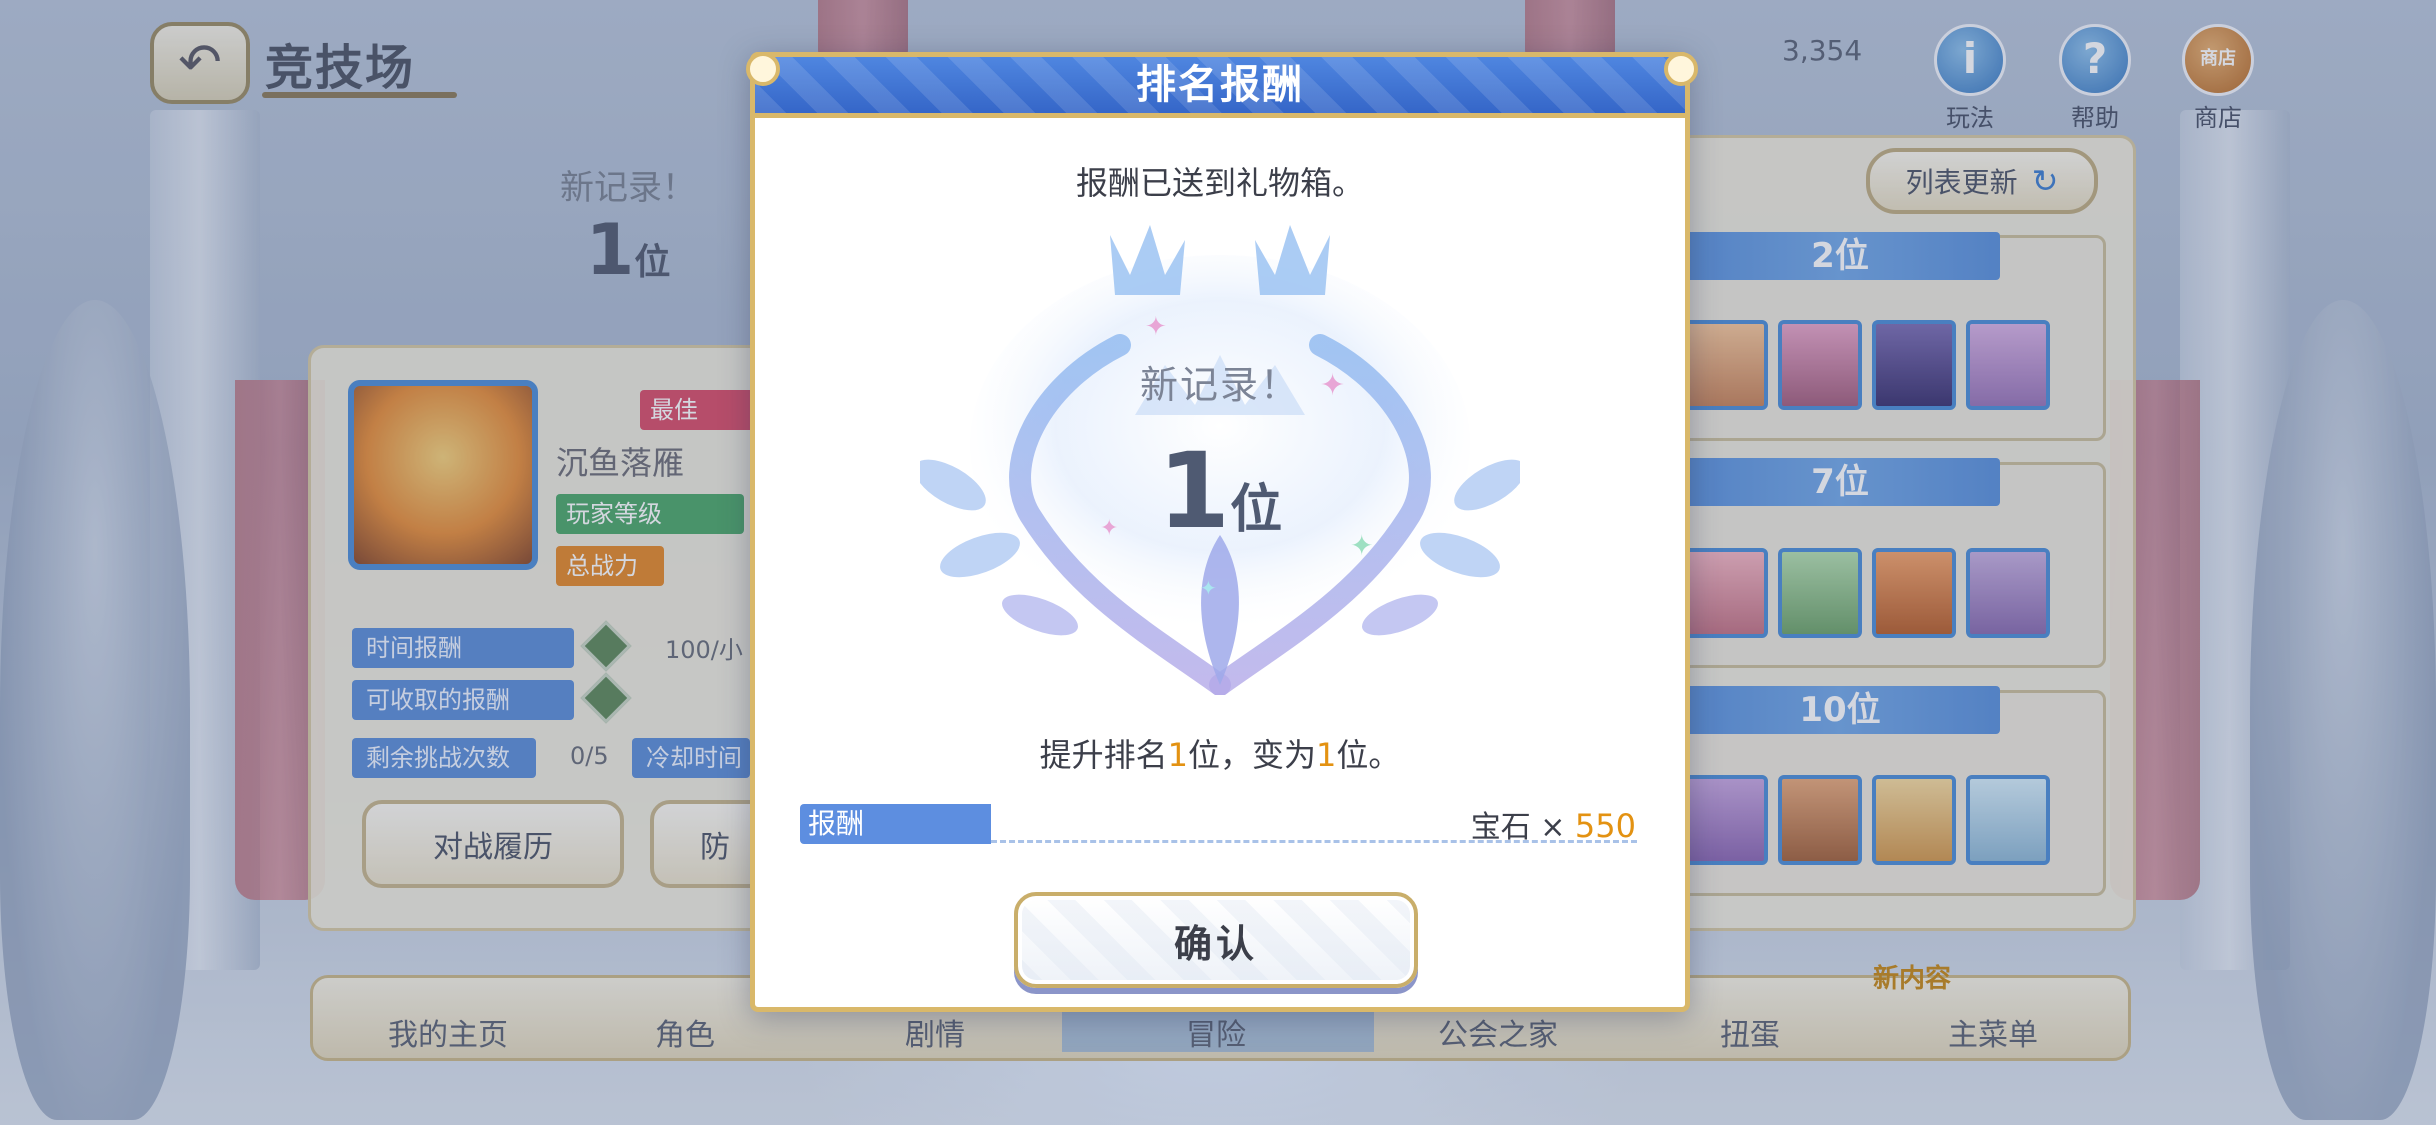 The height and width of the screenshot is (1125, 2436). I want to click on rank-change-text: 提升排名1位，变为1位。, so click(1220, 753).